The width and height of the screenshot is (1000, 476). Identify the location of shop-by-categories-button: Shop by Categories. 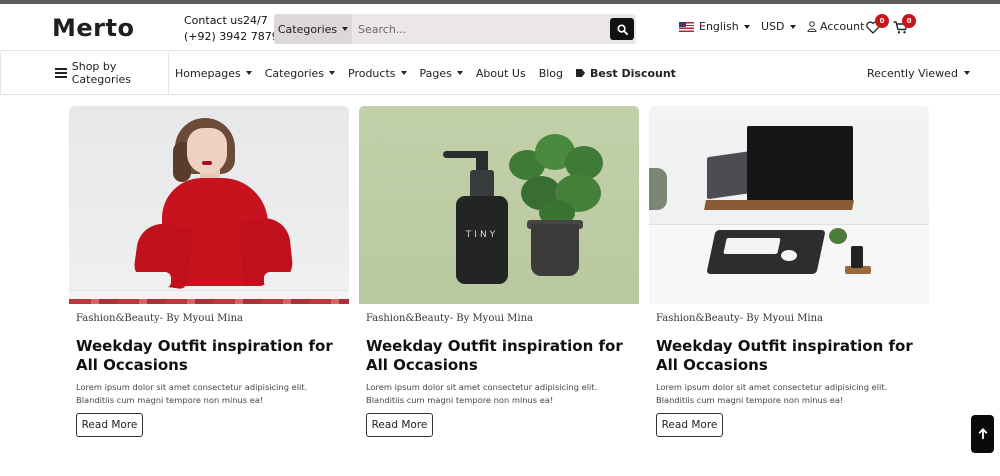
(84, 73).